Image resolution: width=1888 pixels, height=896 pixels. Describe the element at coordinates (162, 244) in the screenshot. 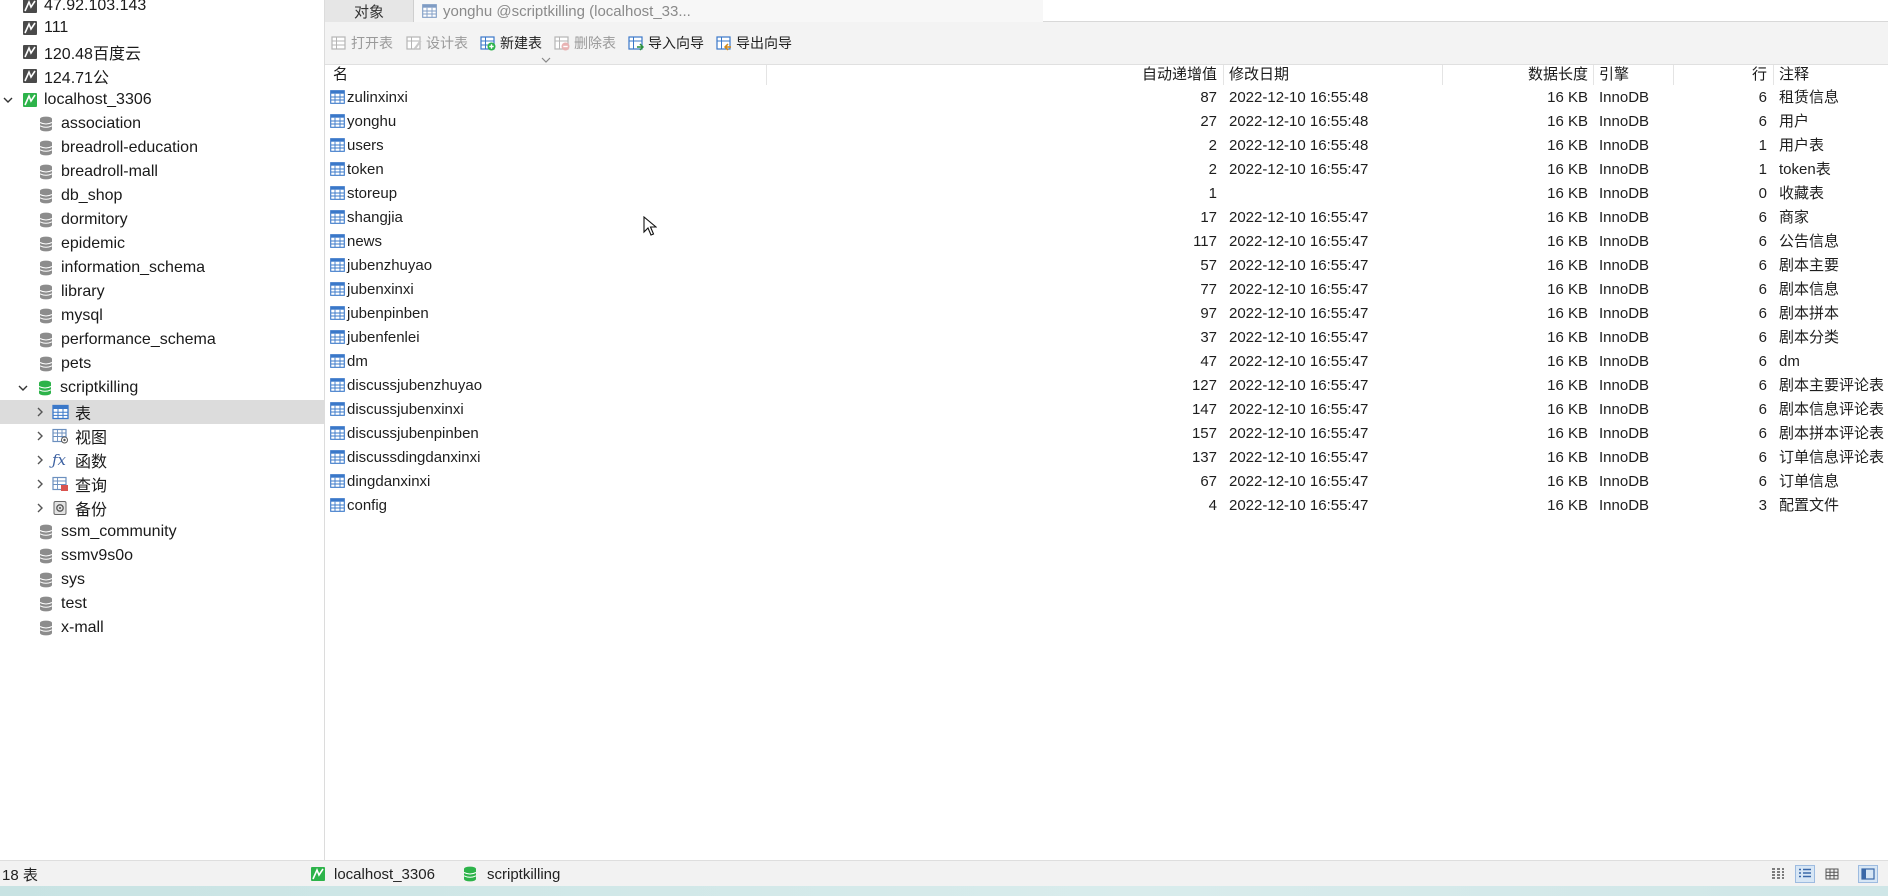

I see `tree-database: epidemic` at that location.